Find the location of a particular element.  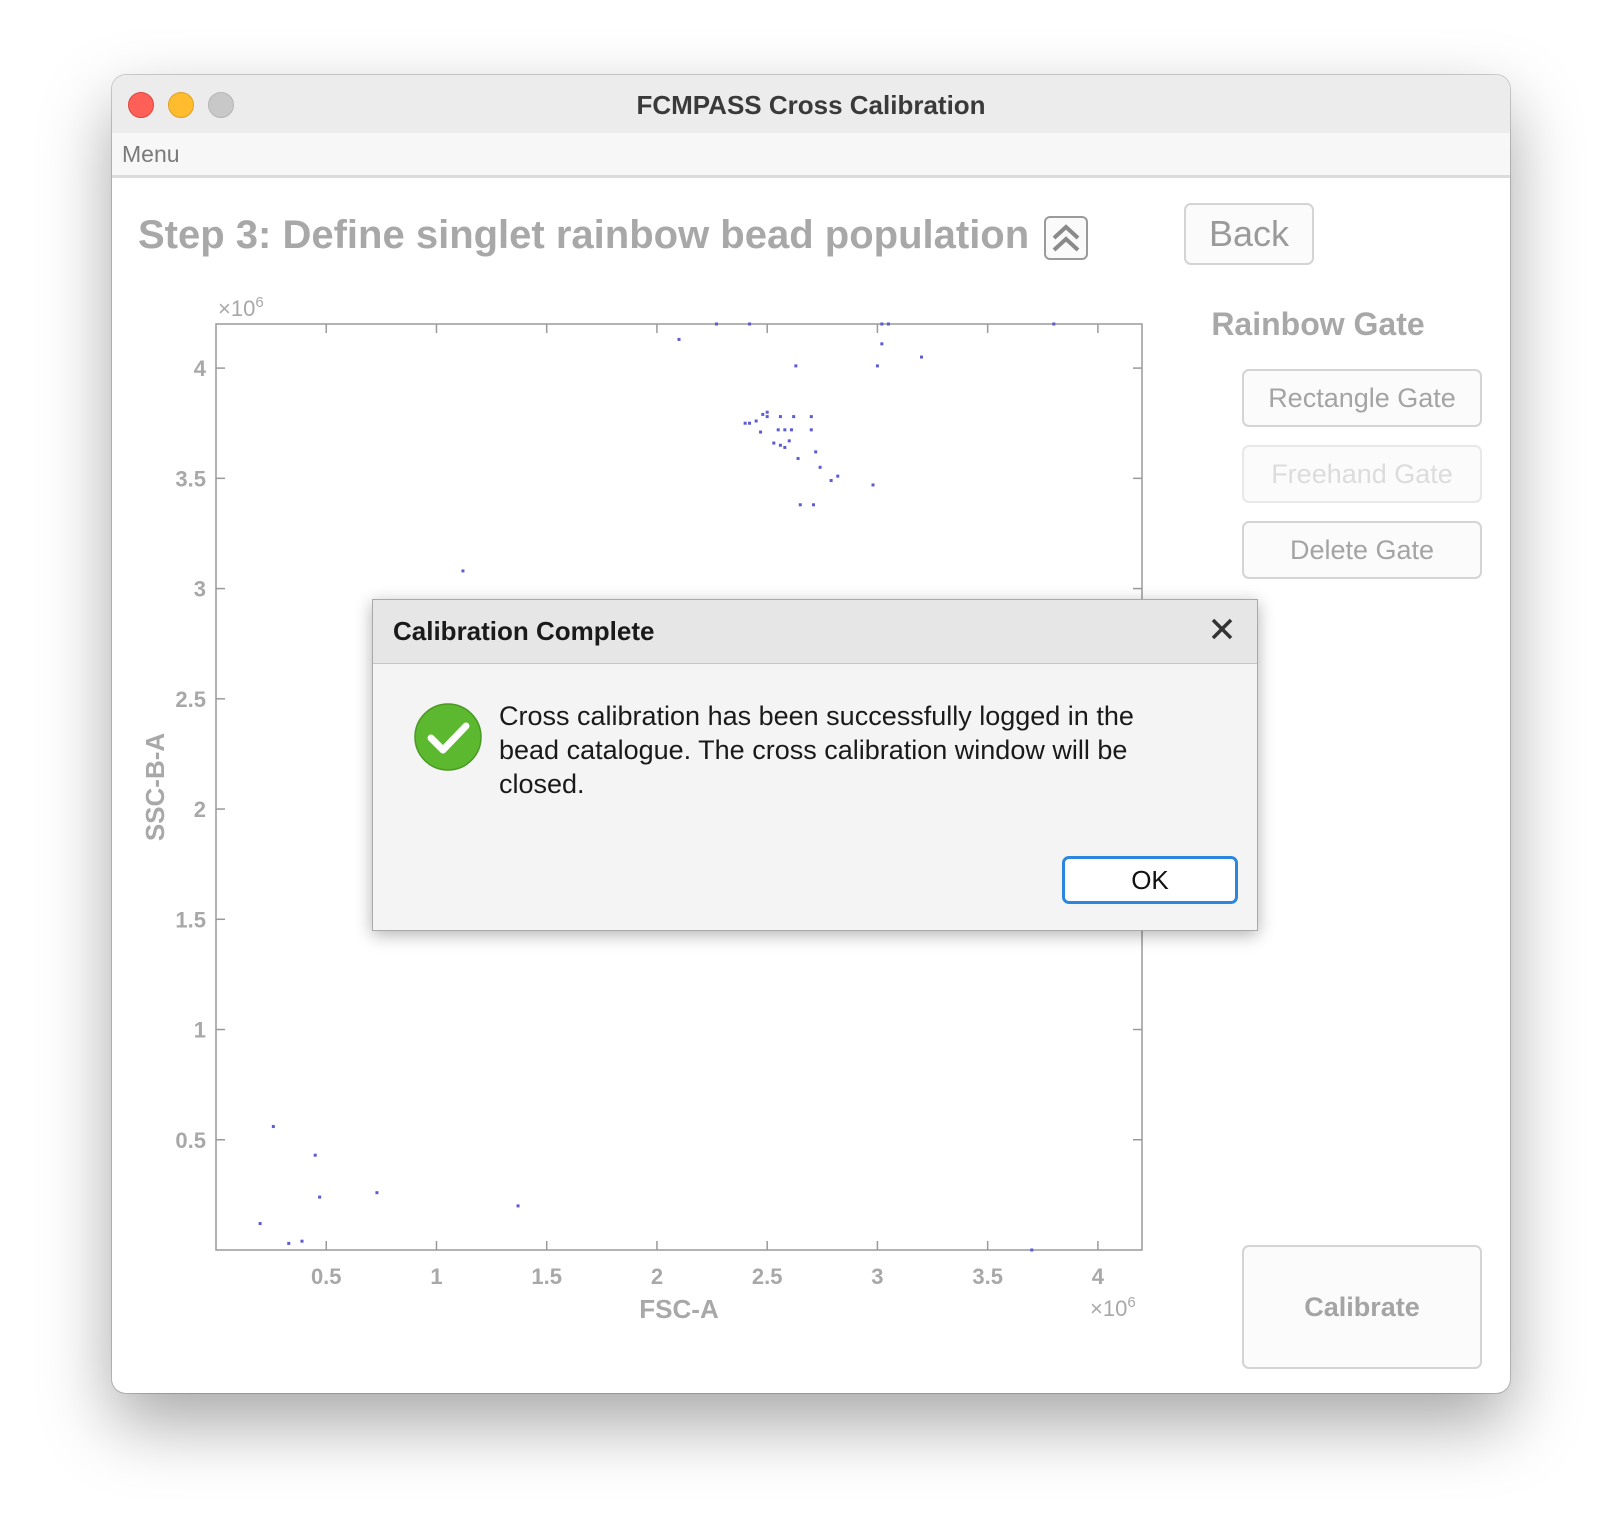

window-title: FCMPASS Cross Calibration is located at coordinates (811, 105).